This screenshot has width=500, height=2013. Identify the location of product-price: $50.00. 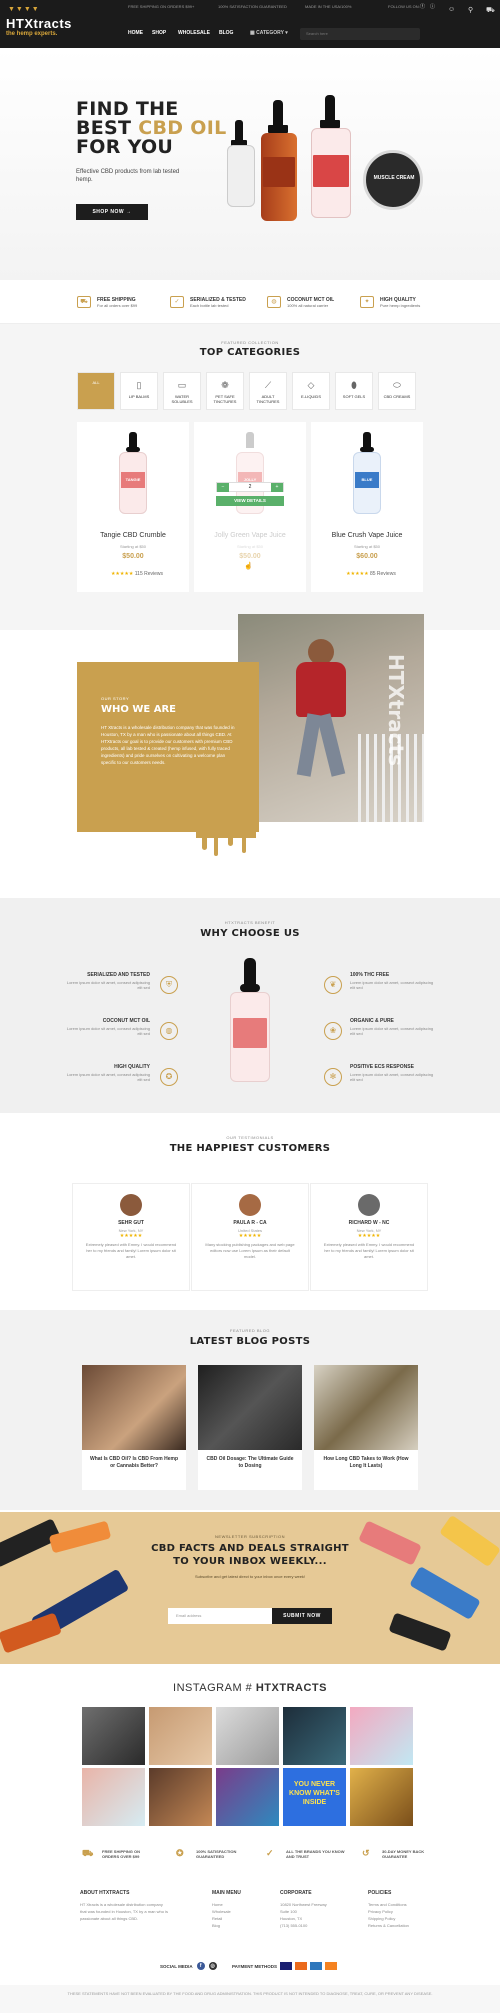
(133, 556).